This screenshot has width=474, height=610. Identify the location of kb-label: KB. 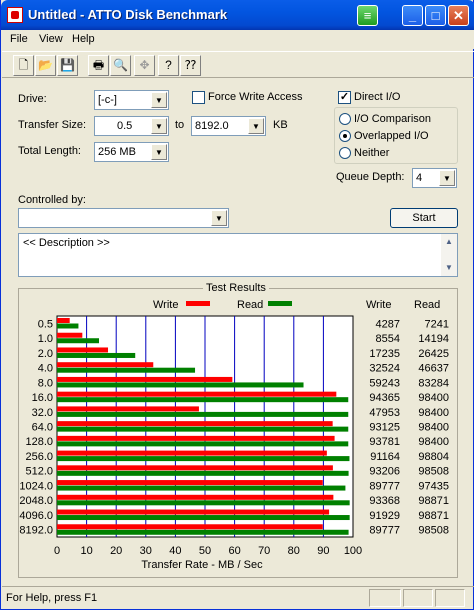
(280, 125).